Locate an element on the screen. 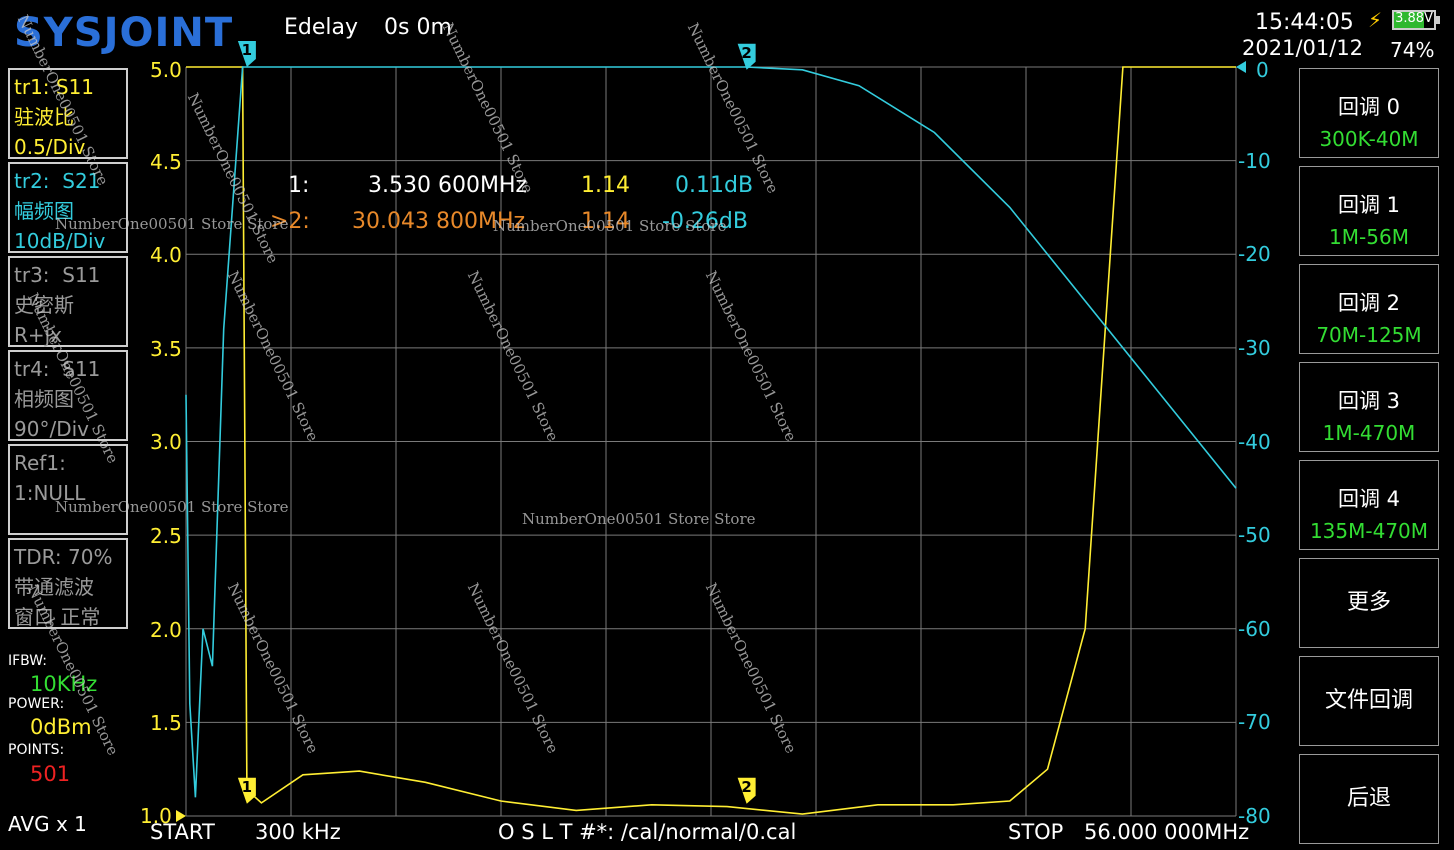  recall-4-sub: 135M-470M is located at coordinates (1369, 531).